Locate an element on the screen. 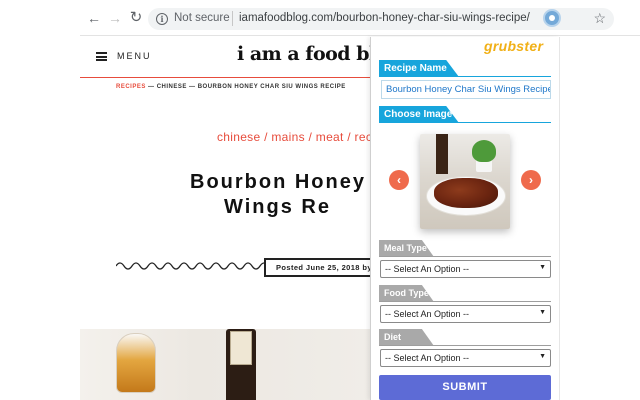  food-type-value: -- Select An Option -- is located at coordinates (427, 314).